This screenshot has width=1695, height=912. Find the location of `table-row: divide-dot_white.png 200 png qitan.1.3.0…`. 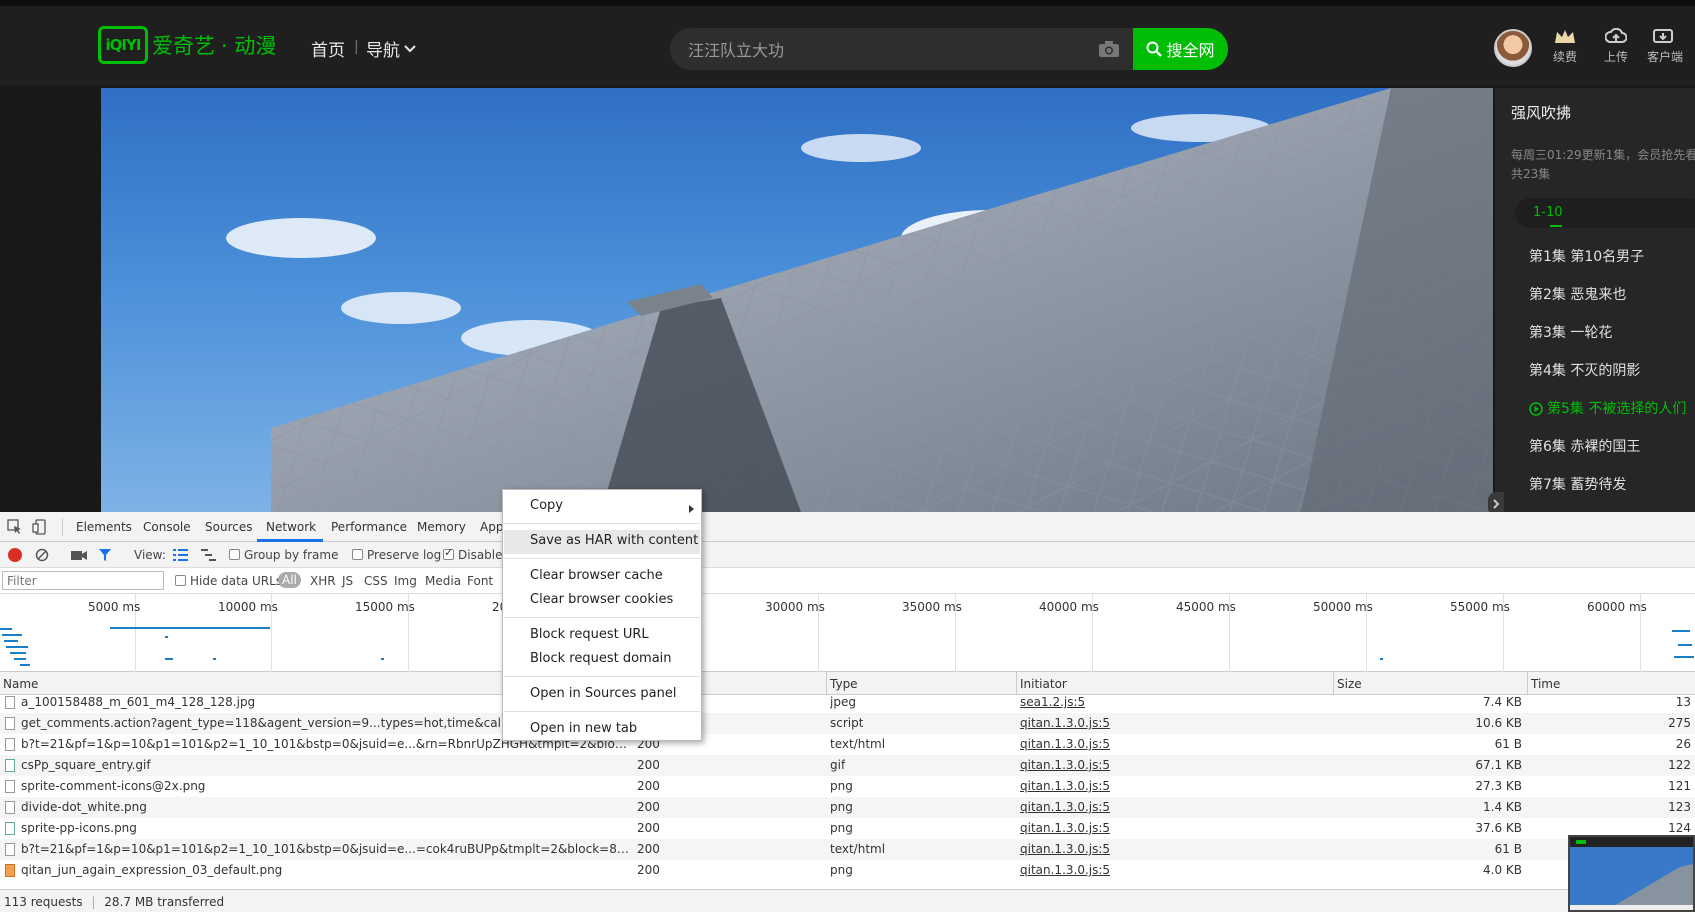

table-row: divide-dot_white.png 200 png qitan.1.3.0… is located at coordinates (847, 807).